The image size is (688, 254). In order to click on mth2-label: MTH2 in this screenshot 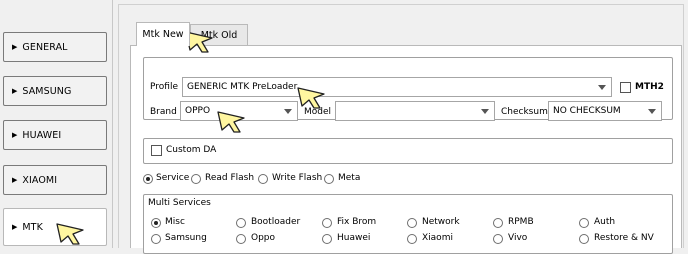, I will do `click(649, 87)`.